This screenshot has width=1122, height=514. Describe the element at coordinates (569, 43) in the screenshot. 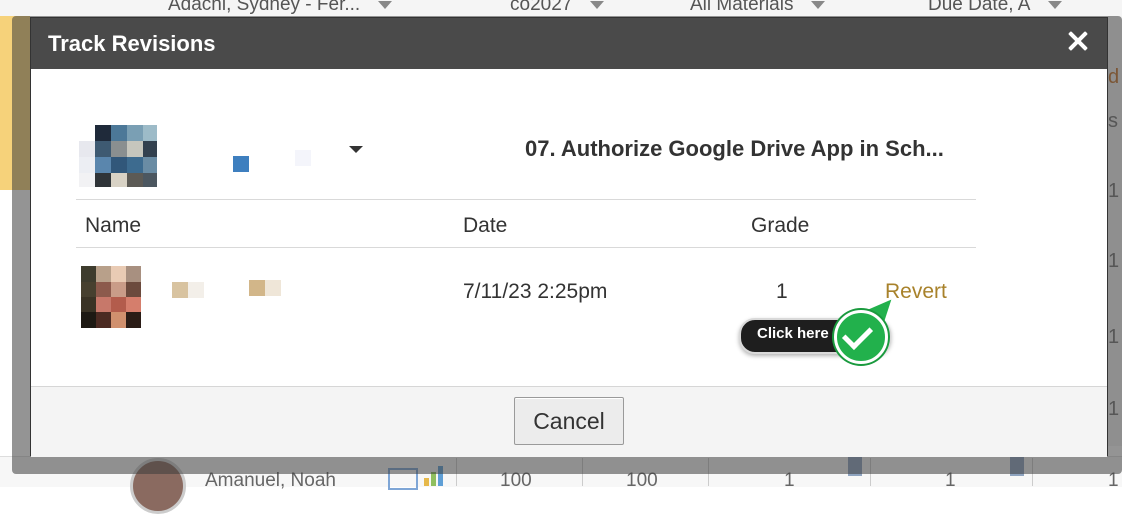

I see `dialog-header: Track Revisions` at that location.